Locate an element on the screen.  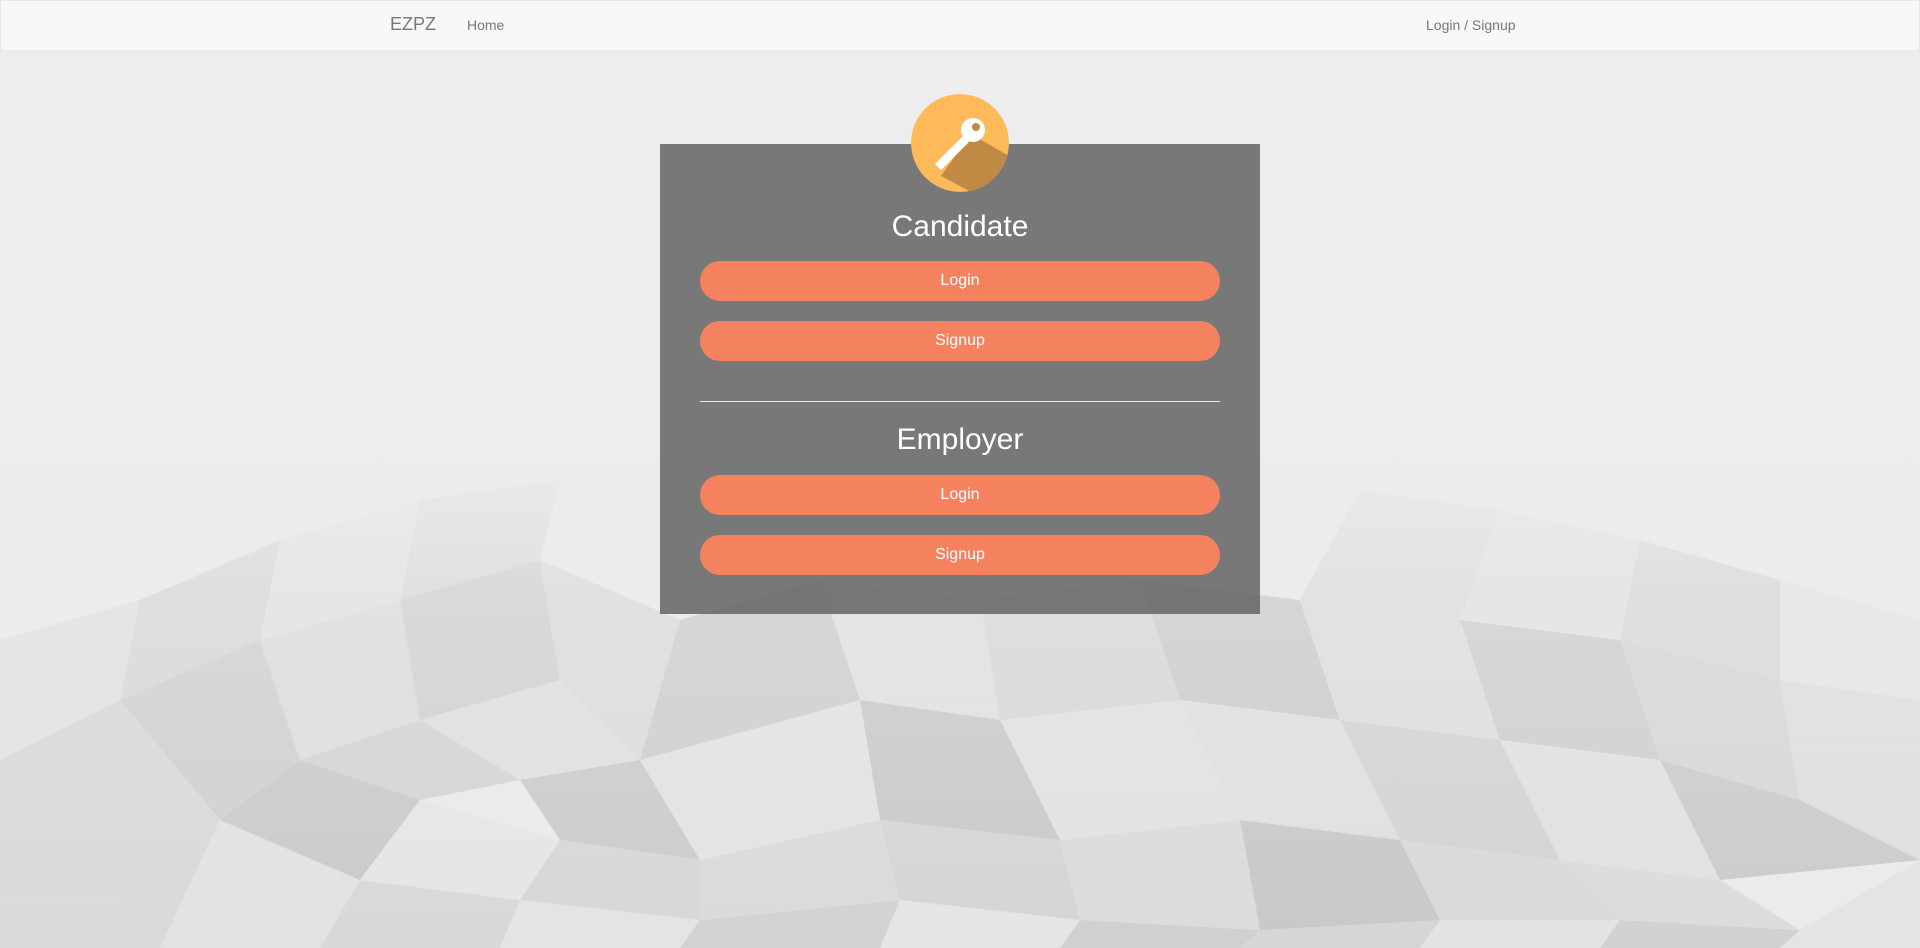
nav-home-link: Home is located at coordinates (485, 25).